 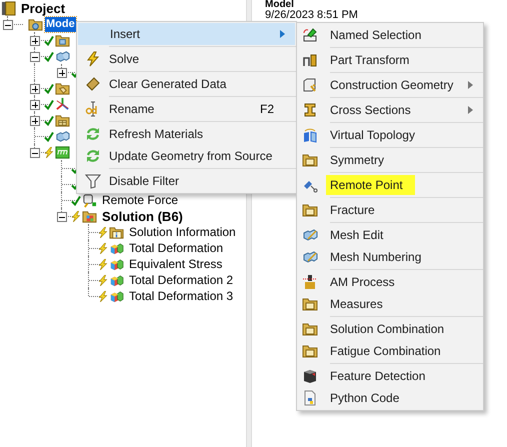 What do you see at coordinates (390, 160) in the screenshot?
I see `menu-item: Symmetry` at bounding box center [390, 160].